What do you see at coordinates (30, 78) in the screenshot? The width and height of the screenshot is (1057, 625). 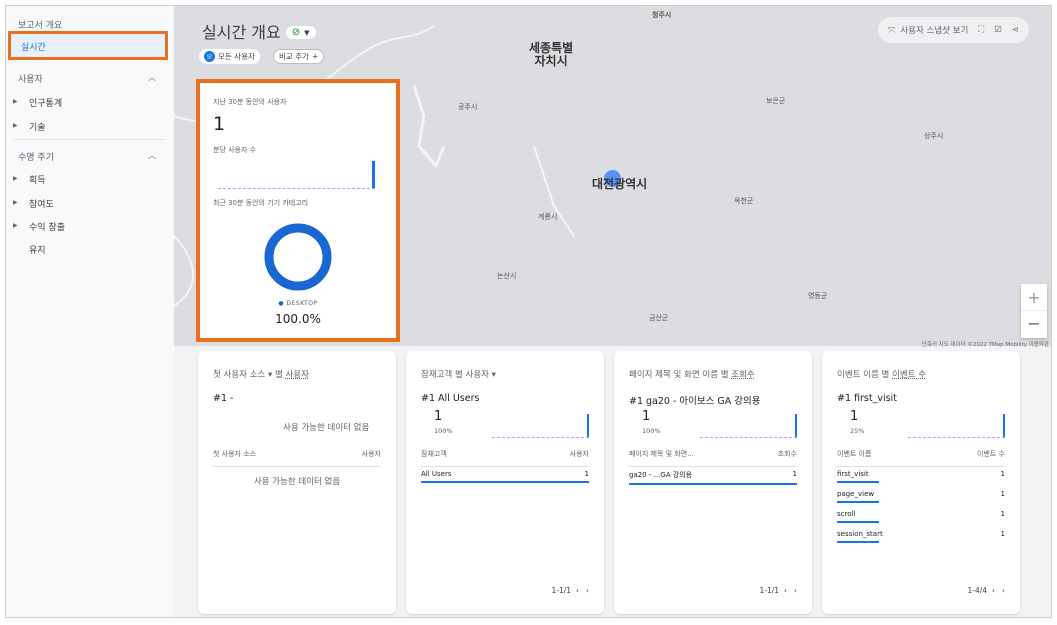 I see `sidebar-section-user: 사용자` at bounding box center [30, 78].